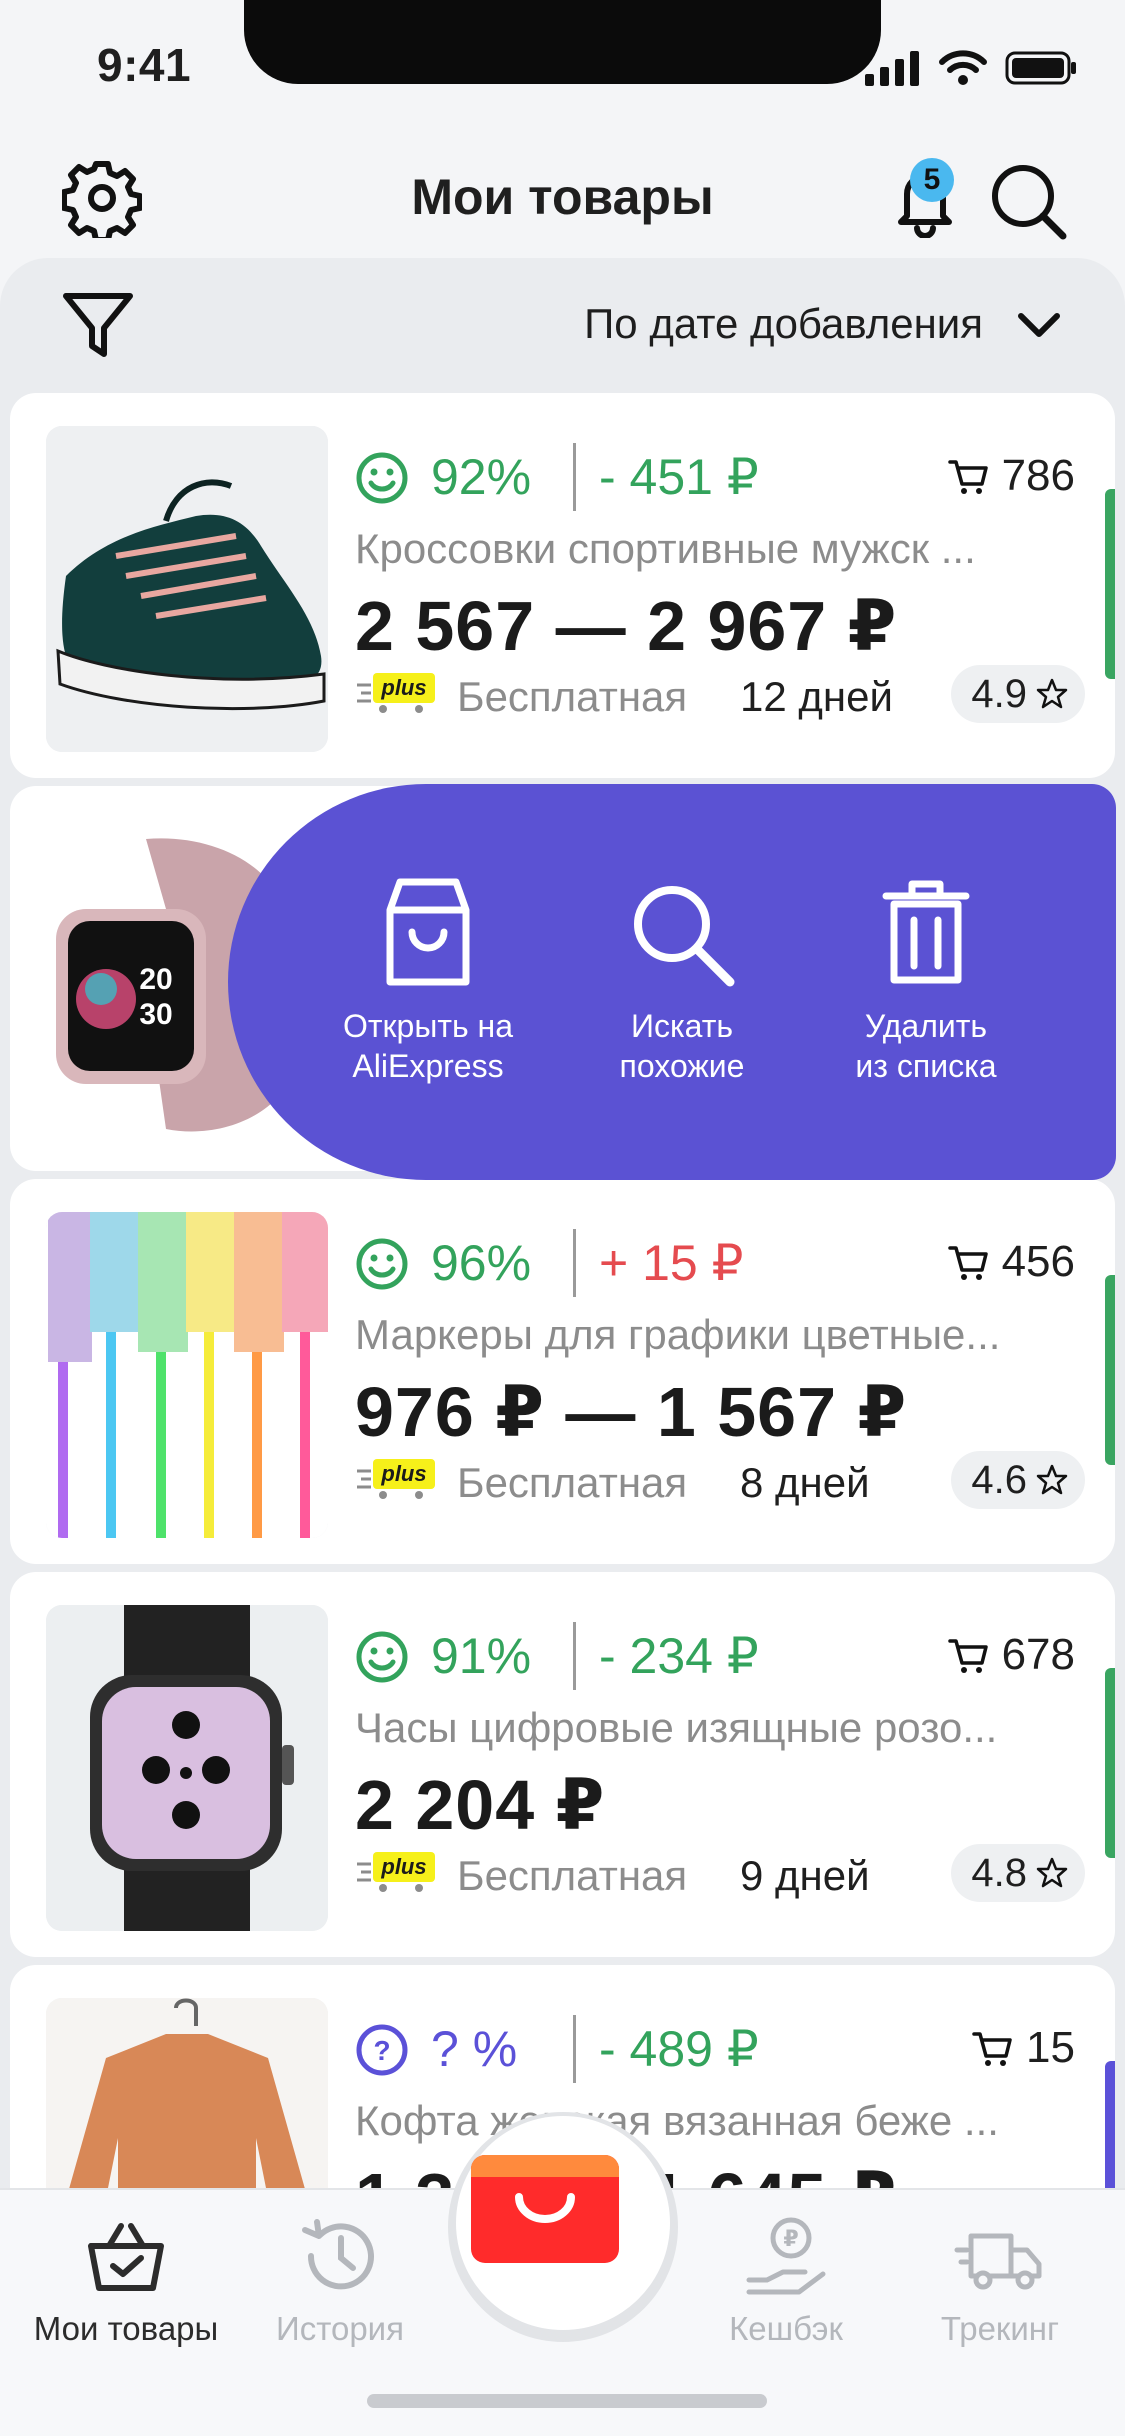 The image size is (1125, 2436). Describe the element at coordinates (786, 2328) in the screenshot. I see `tab-label: Кешбэк` at that location.